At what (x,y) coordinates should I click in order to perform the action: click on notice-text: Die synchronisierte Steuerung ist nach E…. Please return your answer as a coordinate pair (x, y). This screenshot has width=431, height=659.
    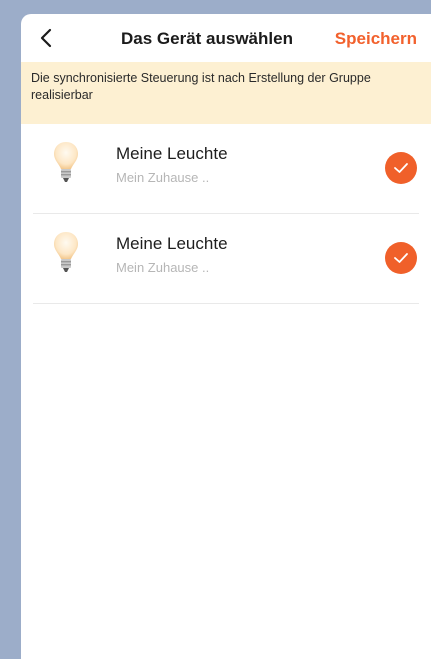
    Looking at the image, I should click on (201, 86).